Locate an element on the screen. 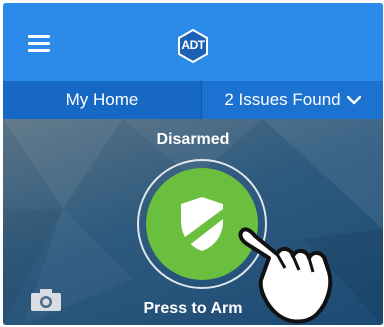  location-tabs: My Home 2 Issues Found is located at coordinates (193, 100).